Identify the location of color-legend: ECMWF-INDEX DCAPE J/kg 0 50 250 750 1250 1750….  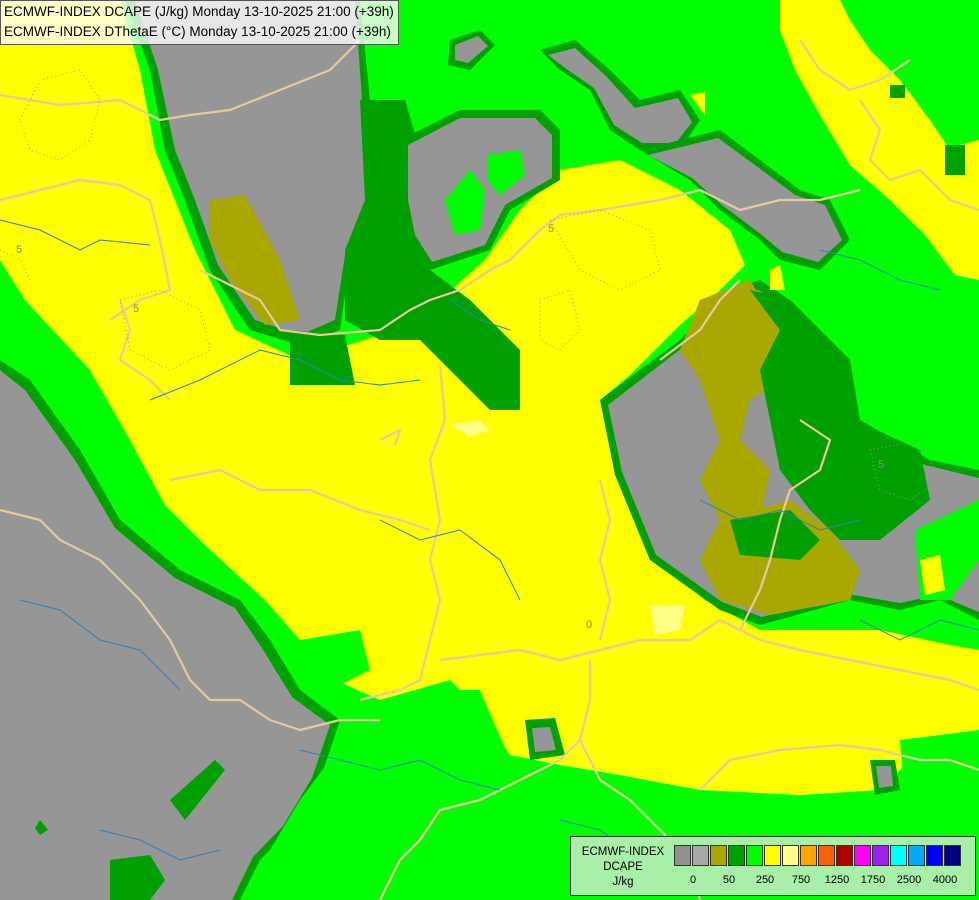
(773, 866).